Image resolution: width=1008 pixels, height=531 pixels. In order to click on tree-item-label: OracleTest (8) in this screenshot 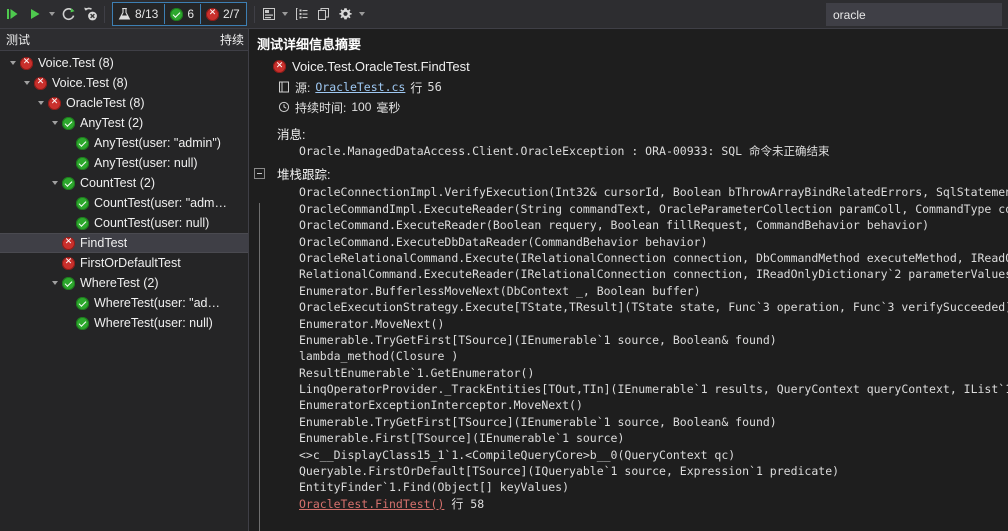, I will do `click(105, 103)`.